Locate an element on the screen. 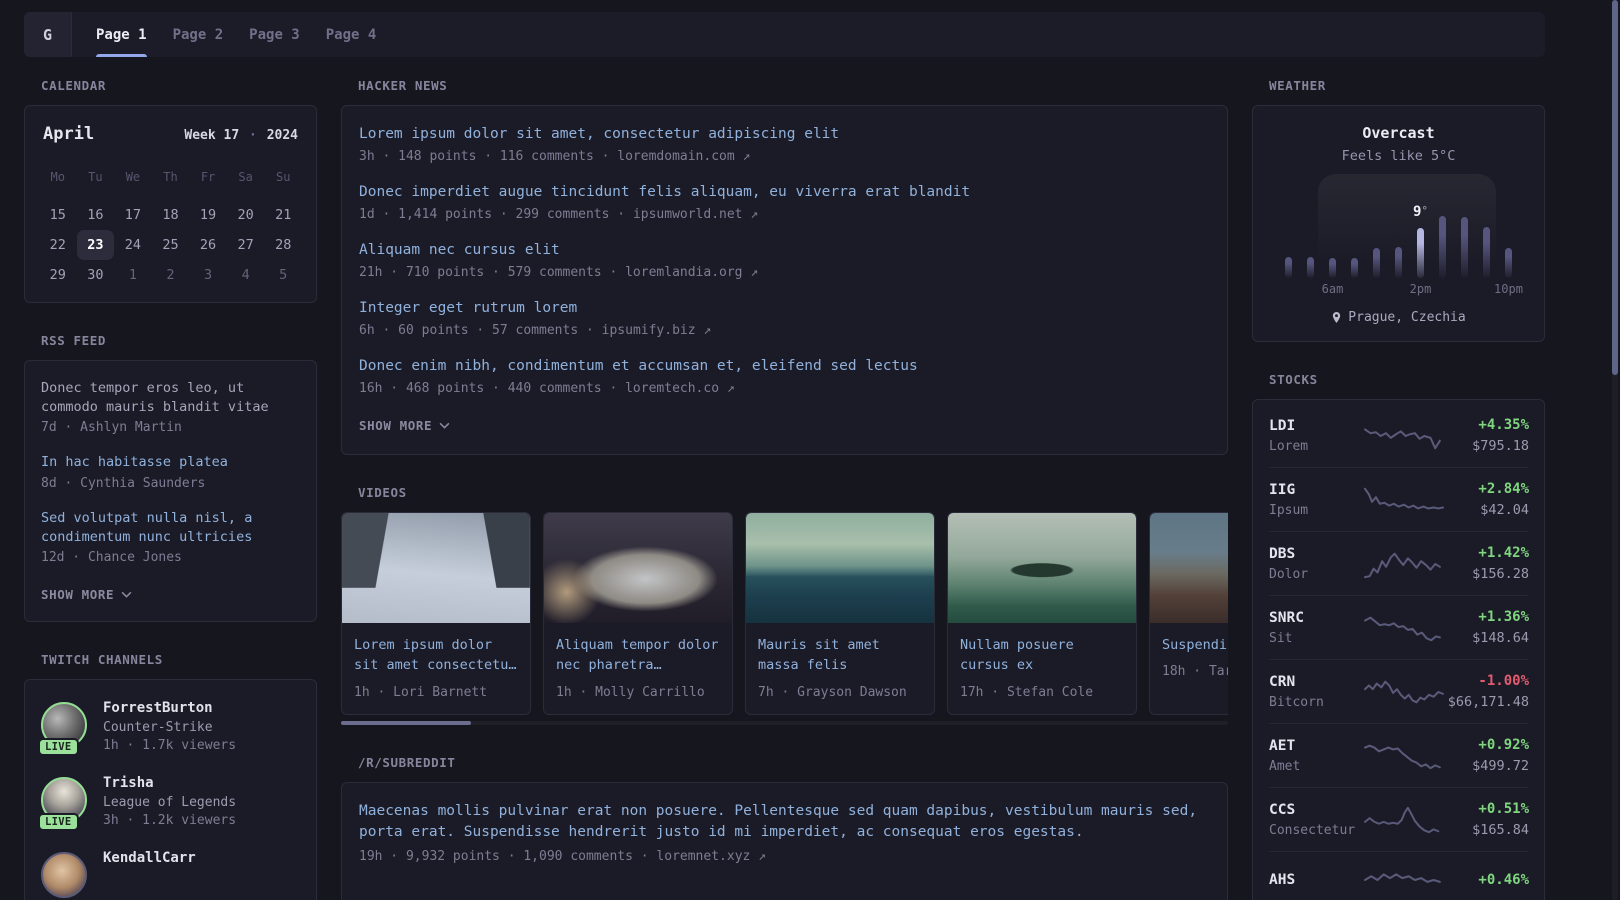 Image resolution: width=1620 pixels, height=900 pixels. tab-page-2: Page 2 is located at coordinates (198, 34).